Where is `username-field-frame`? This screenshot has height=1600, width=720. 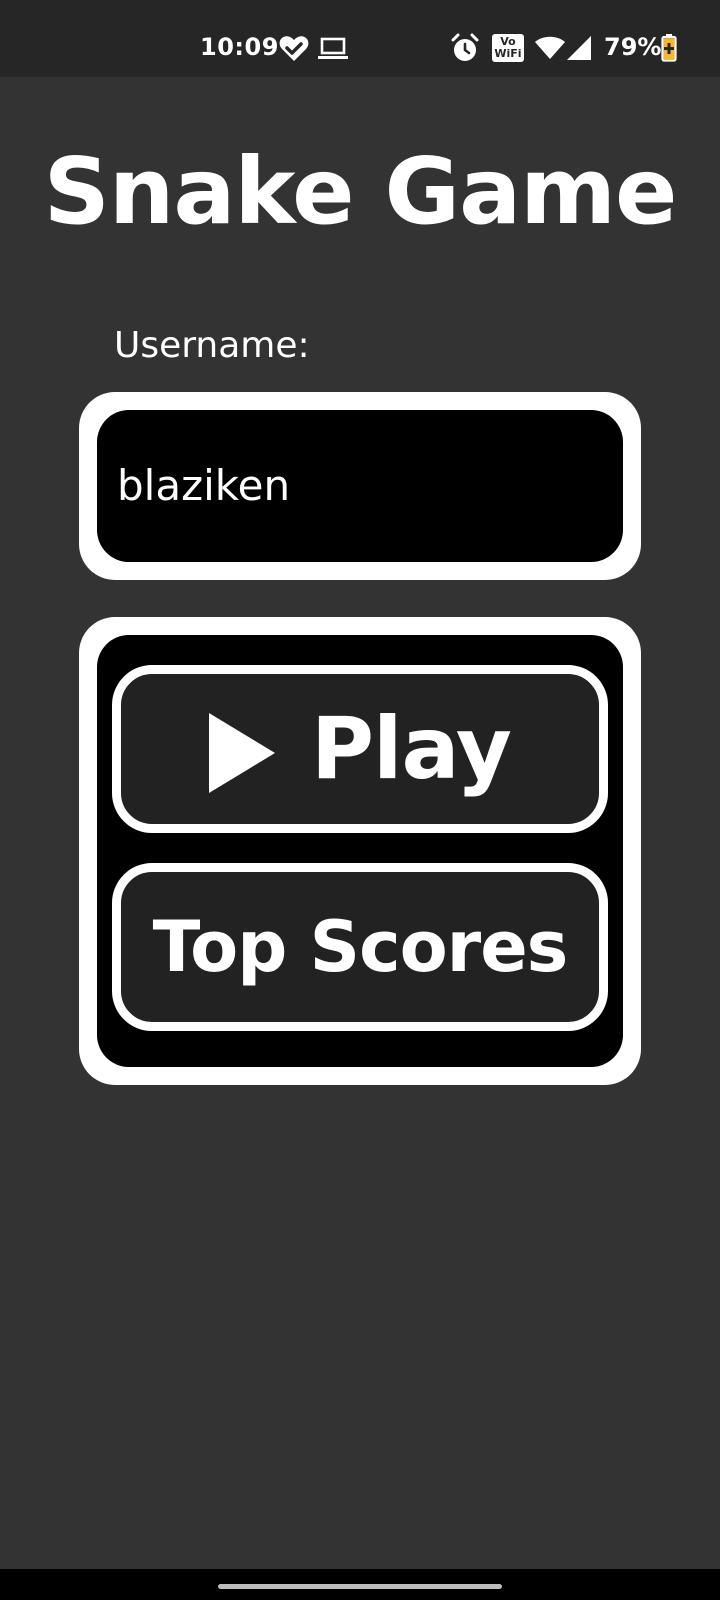 username-field-frame is located at coordinates (360, 486).